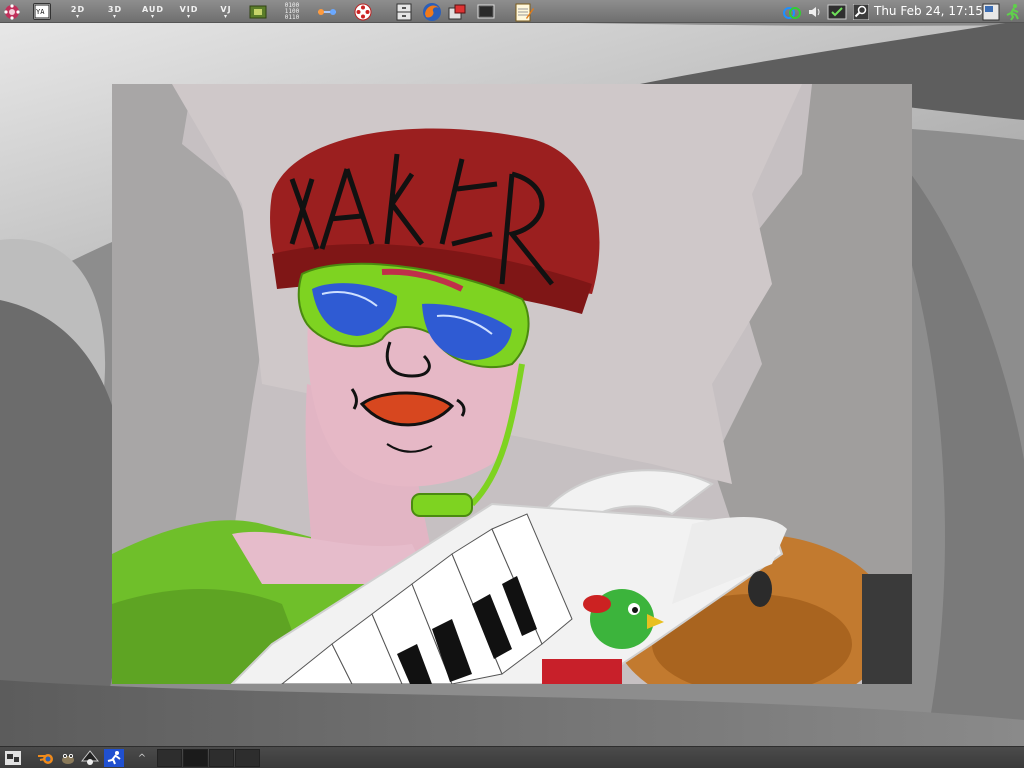 Image resolution: width=1024 pixels, height=768 pixels. I want to click on network-connection-icon, so click(792, 12).